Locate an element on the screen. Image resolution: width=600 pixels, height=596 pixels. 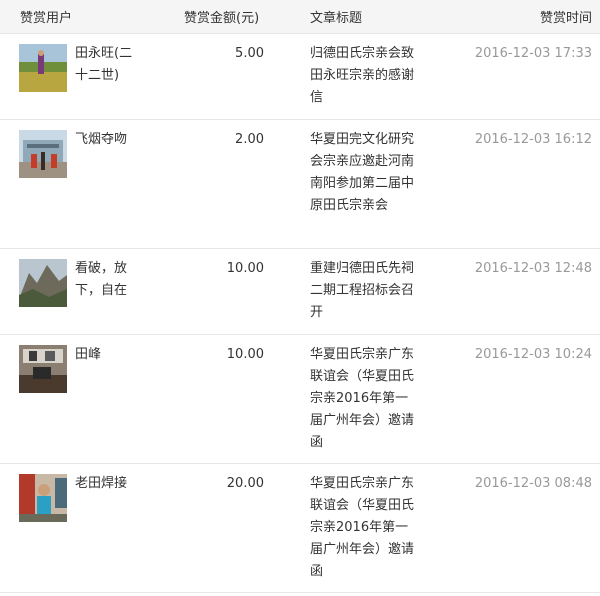
user-name: 老田焊接 is located at coordinates (110, 484).